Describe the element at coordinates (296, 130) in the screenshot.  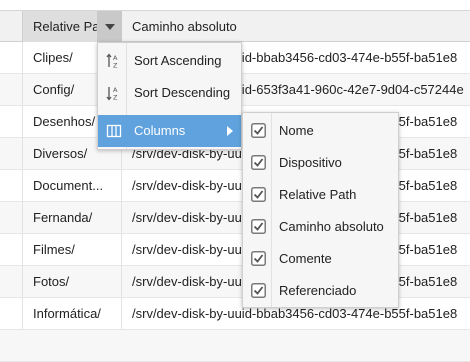
I see `column-toggle-label: Nome` at that location.